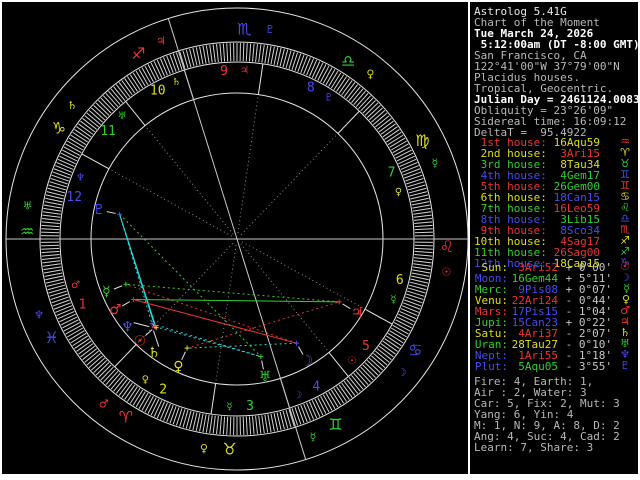 The image size is (640, 480). What do you see at coordinates (59, 127) in the screenshot?
I see `zodiac-sign-icon: ♑` at bounding box center [59, 127].